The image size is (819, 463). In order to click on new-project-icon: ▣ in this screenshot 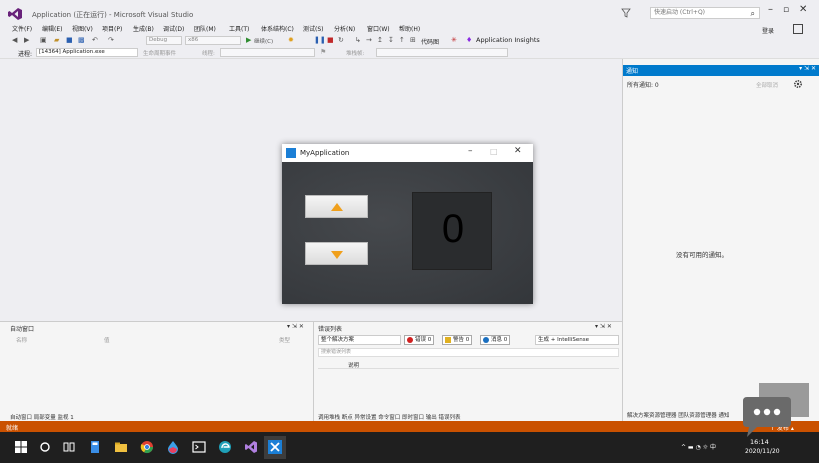, I will do `click(43, 40)`.